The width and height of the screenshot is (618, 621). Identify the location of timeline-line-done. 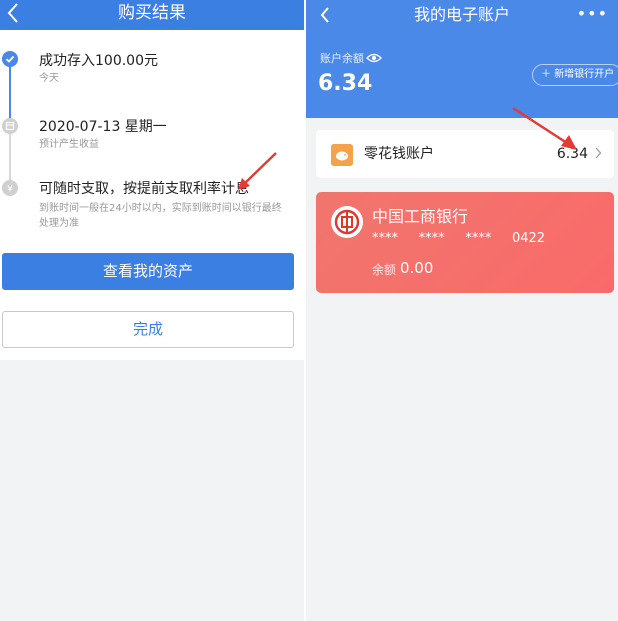
(10, 92).